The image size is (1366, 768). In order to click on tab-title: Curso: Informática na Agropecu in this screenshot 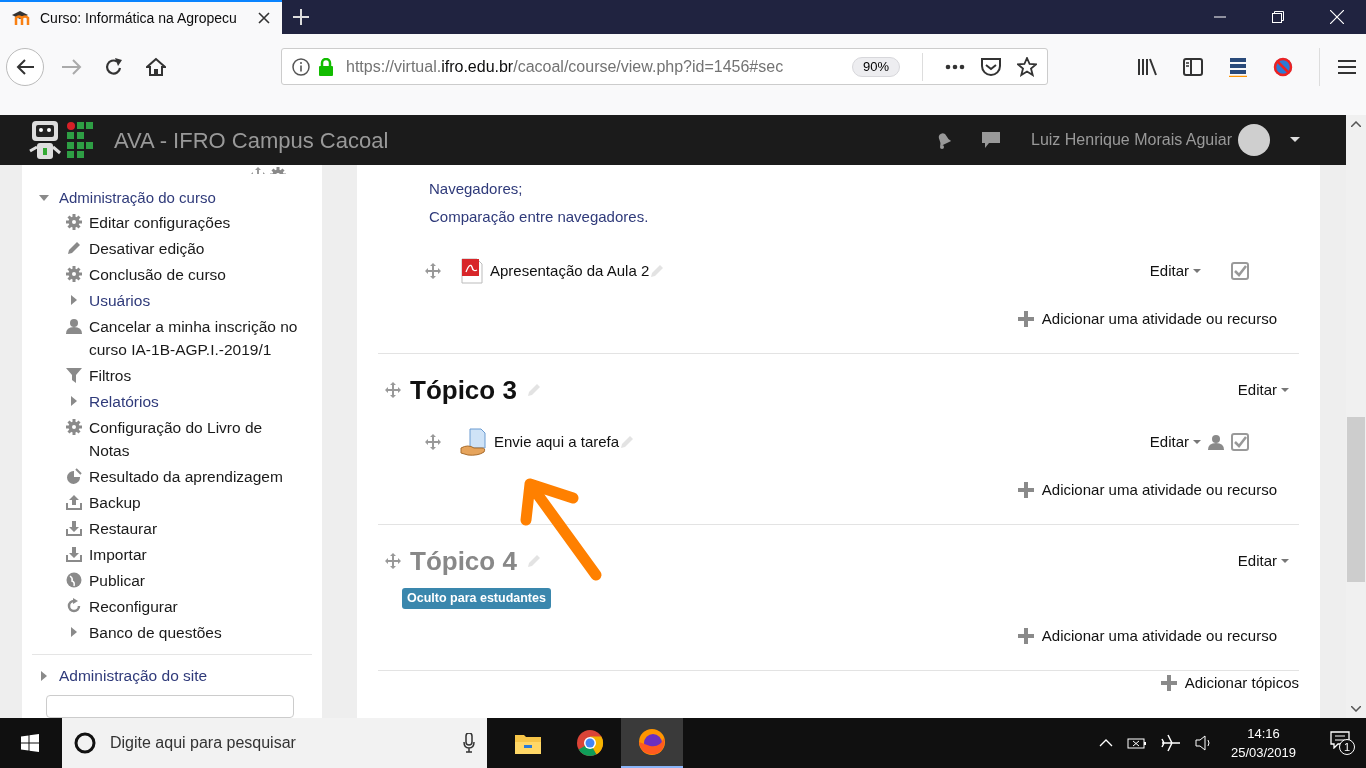, I will do `click(139, 18)`.